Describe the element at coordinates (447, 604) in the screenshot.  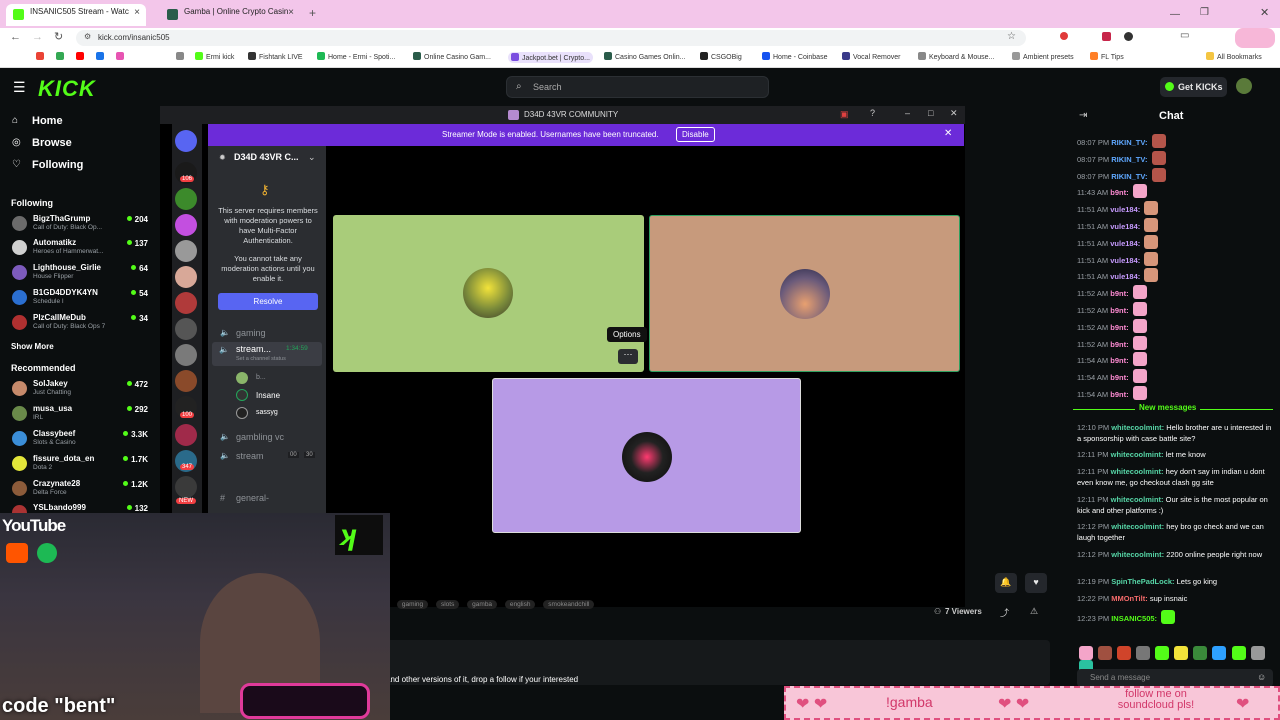
I see `tag: slots` at that location.